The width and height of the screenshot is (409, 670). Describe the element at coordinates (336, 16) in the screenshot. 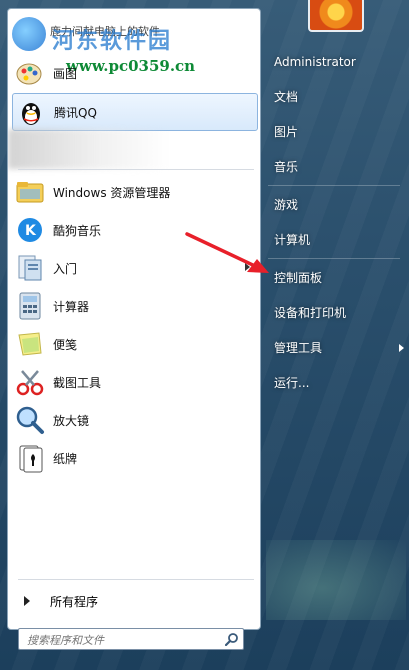

I see `user-avatar` at that location.